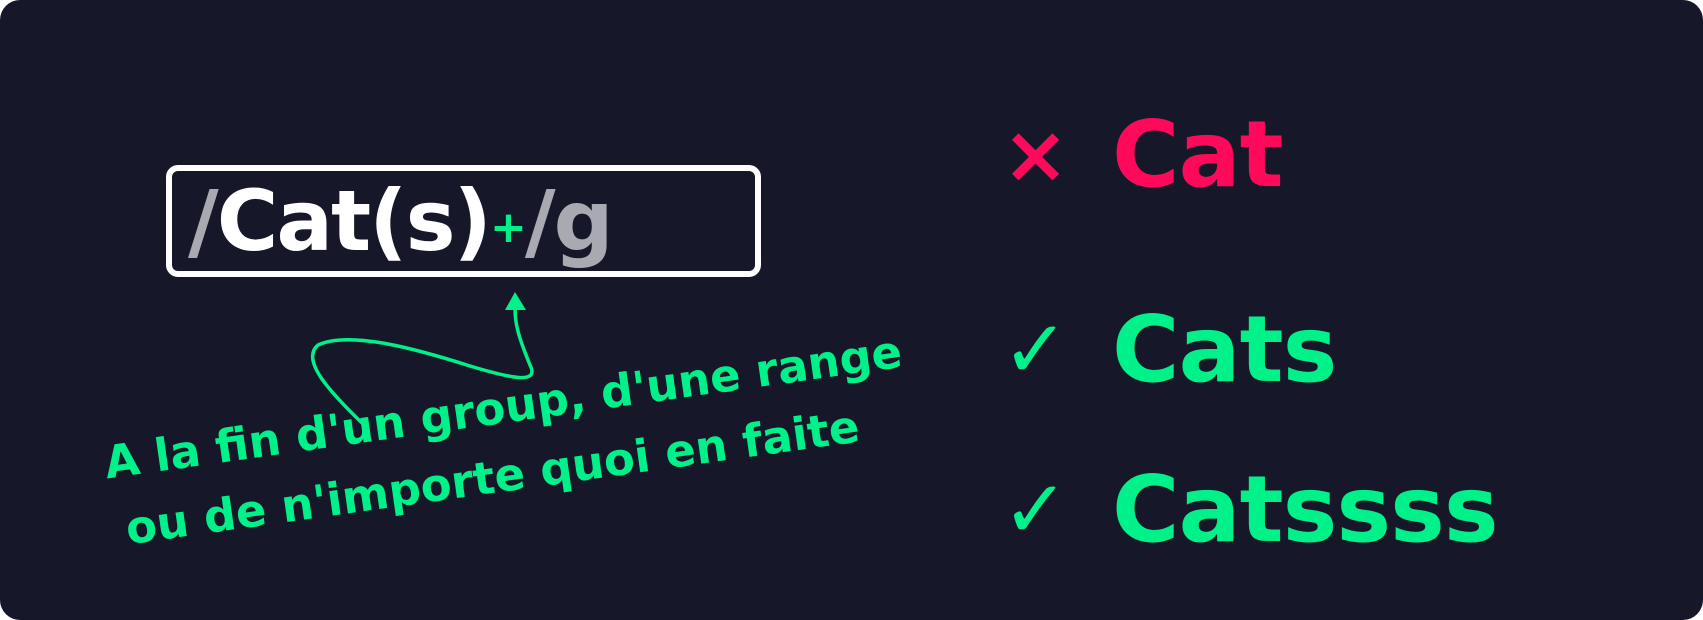 This screenshot has width=1703, height=620. What do you see at coordinates (203, 221) in the screenshot?
I see `regex-open-delimiter: /` at bounding box center [203, 221].